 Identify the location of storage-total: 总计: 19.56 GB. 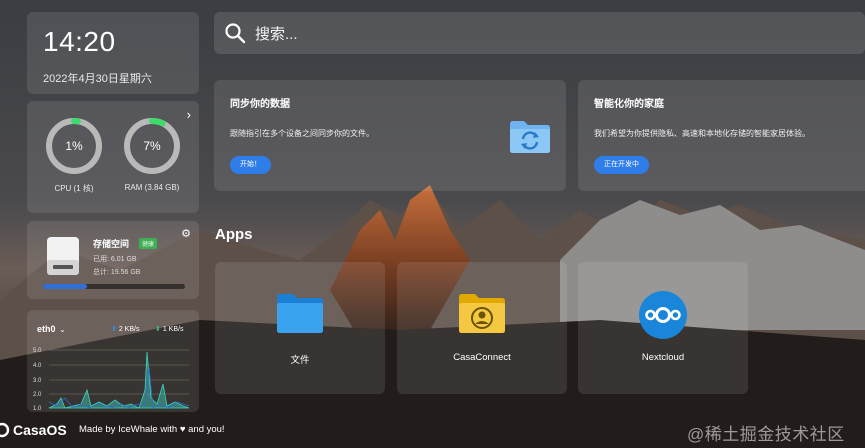
(117, 272).